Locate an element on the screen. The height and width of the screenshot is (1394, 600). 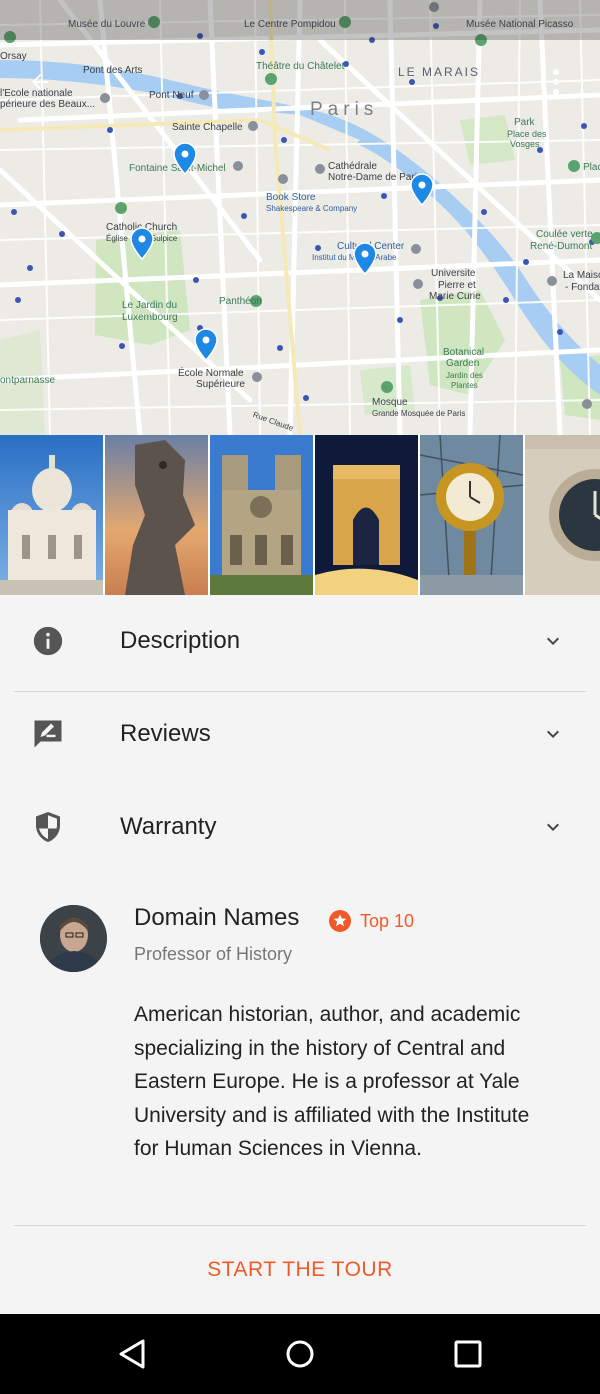
top-badge: Top 10 is located at coordinates (371, 921).